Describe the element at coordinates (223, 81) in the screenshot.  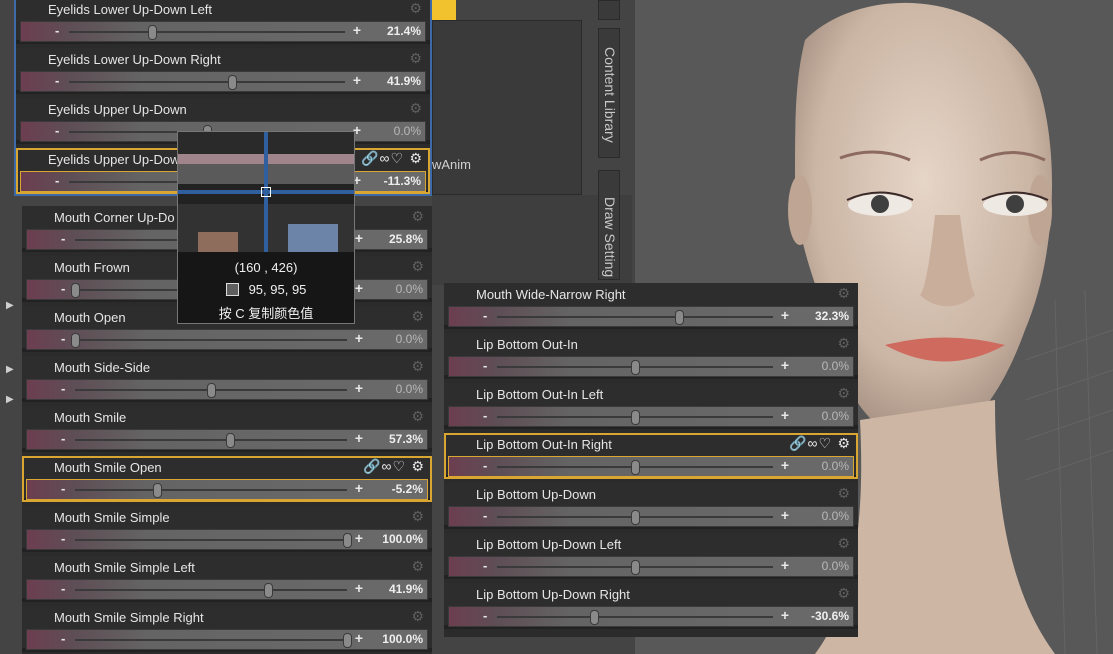
I see `parameter-slider: - +41.9%` at that location.